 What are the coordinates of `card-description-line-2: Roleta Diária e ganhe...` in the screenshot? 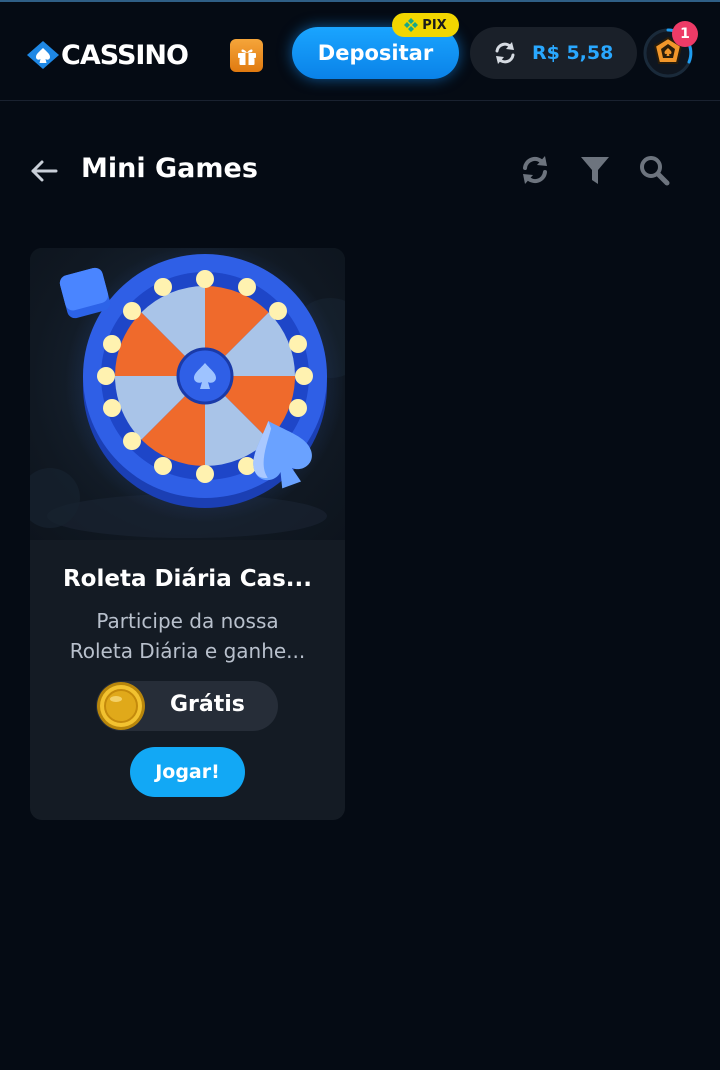 It's located at (187, 651).